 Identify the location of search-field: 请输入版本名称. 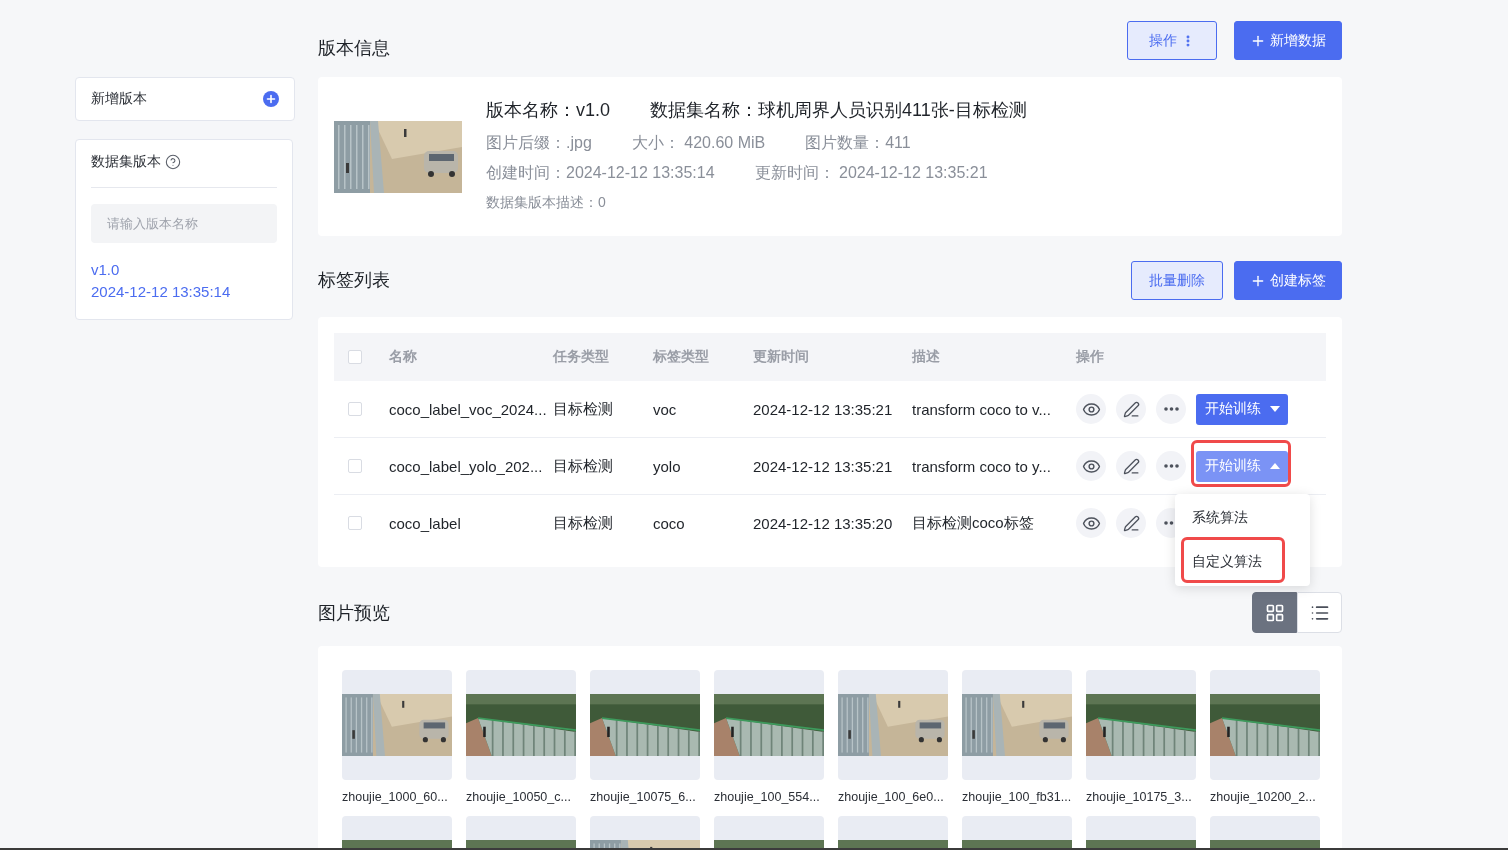
(184, 223).